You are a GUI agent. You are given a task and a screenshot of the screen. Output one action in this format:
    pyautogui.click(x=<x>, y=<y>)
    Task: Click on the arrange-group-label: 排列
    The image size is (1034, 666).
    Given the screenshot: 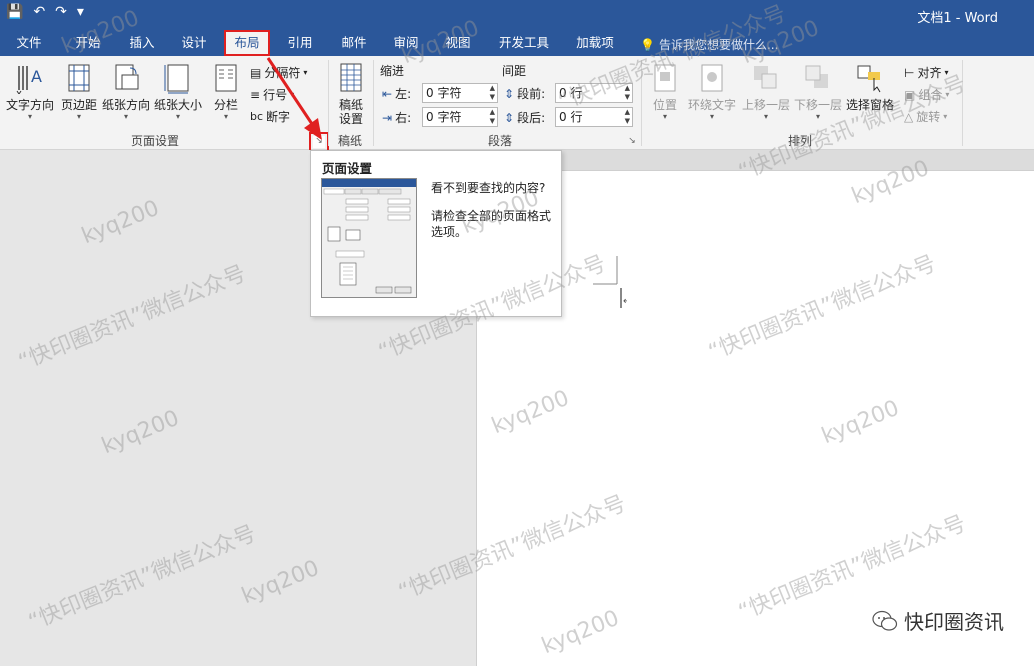 What is the action you would take?
    pyautogui.click(x=799, y=141)
    